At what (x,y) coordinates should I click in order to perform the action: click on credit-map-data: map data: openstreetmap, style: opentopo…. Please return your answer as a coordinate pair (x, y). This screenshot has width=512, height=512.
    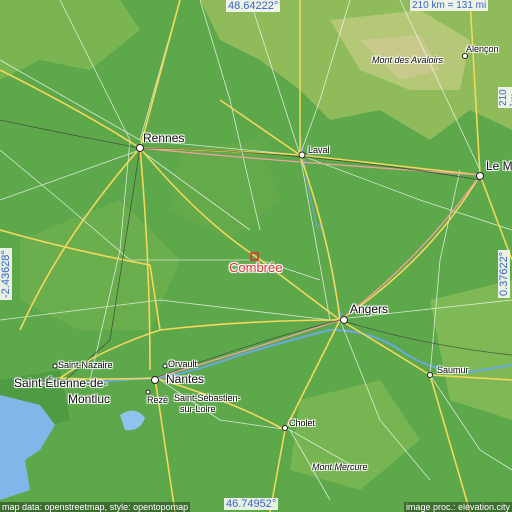
    Looking at the image, I should click on (95, 507).